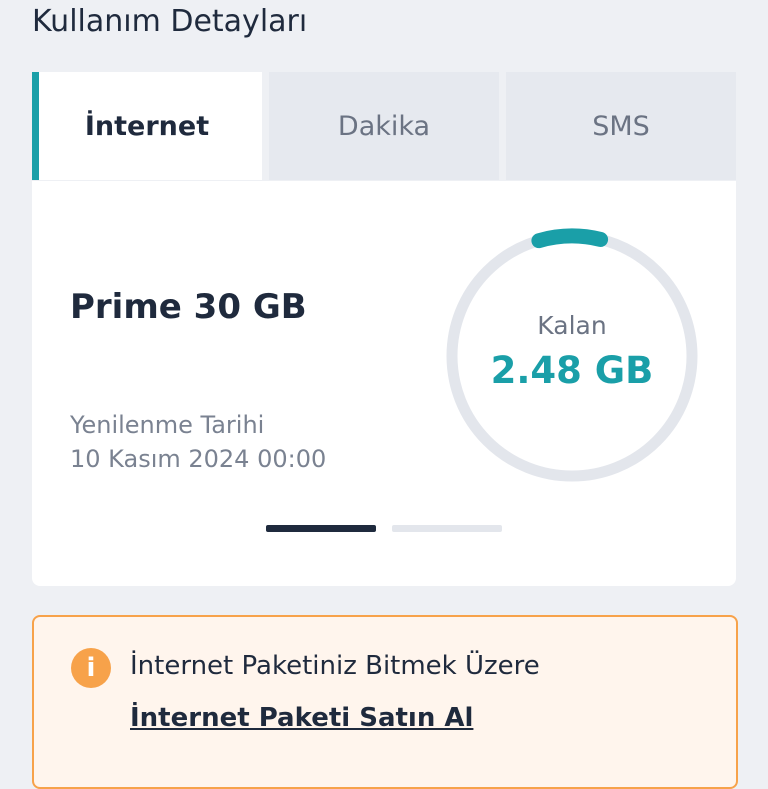 The image size is (768, 789). Describe the element at coordinates (167, 425) in the screenshot. I see `renewal-label: Yenilenme Tarihi` at that location.